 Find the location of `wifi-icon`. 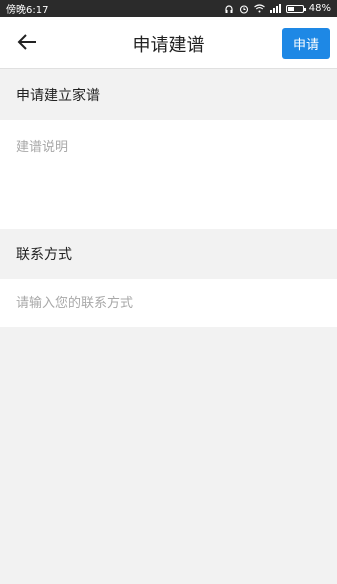

wifi-icon is located at coordinates (259, 8).